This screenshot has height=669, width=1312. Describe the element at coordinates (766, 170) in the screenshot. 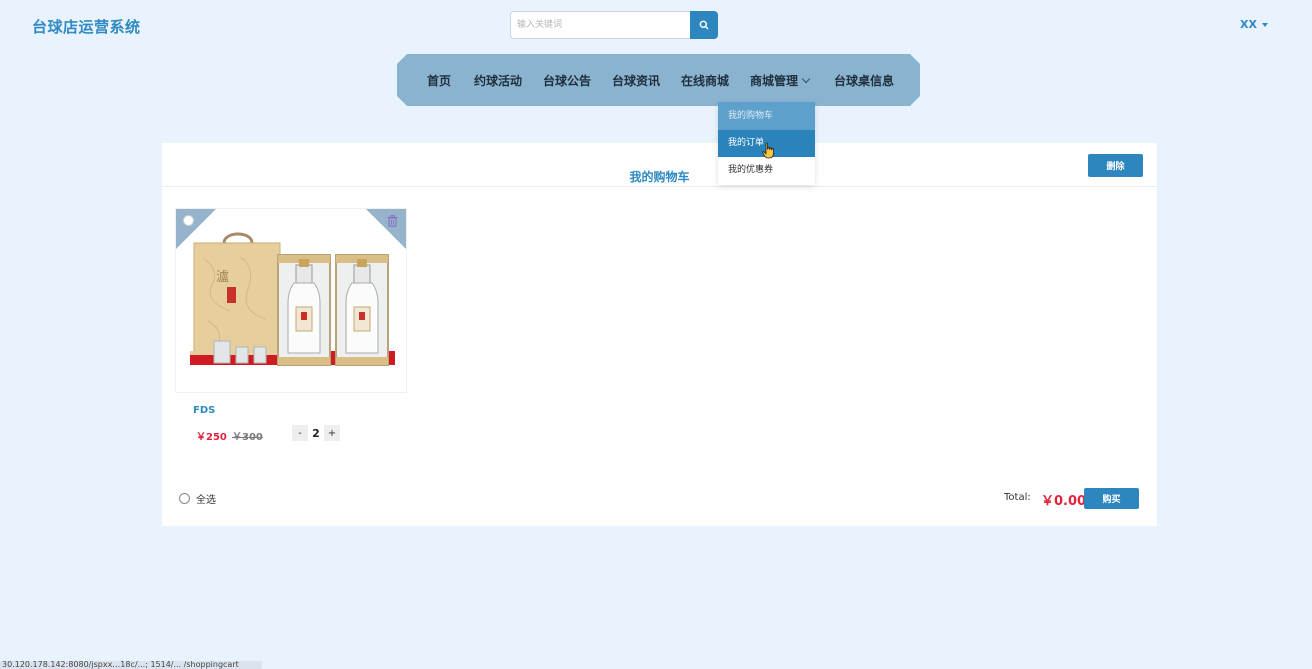

I see `dropdown-item-coupons: 我的优惠券` at that location.